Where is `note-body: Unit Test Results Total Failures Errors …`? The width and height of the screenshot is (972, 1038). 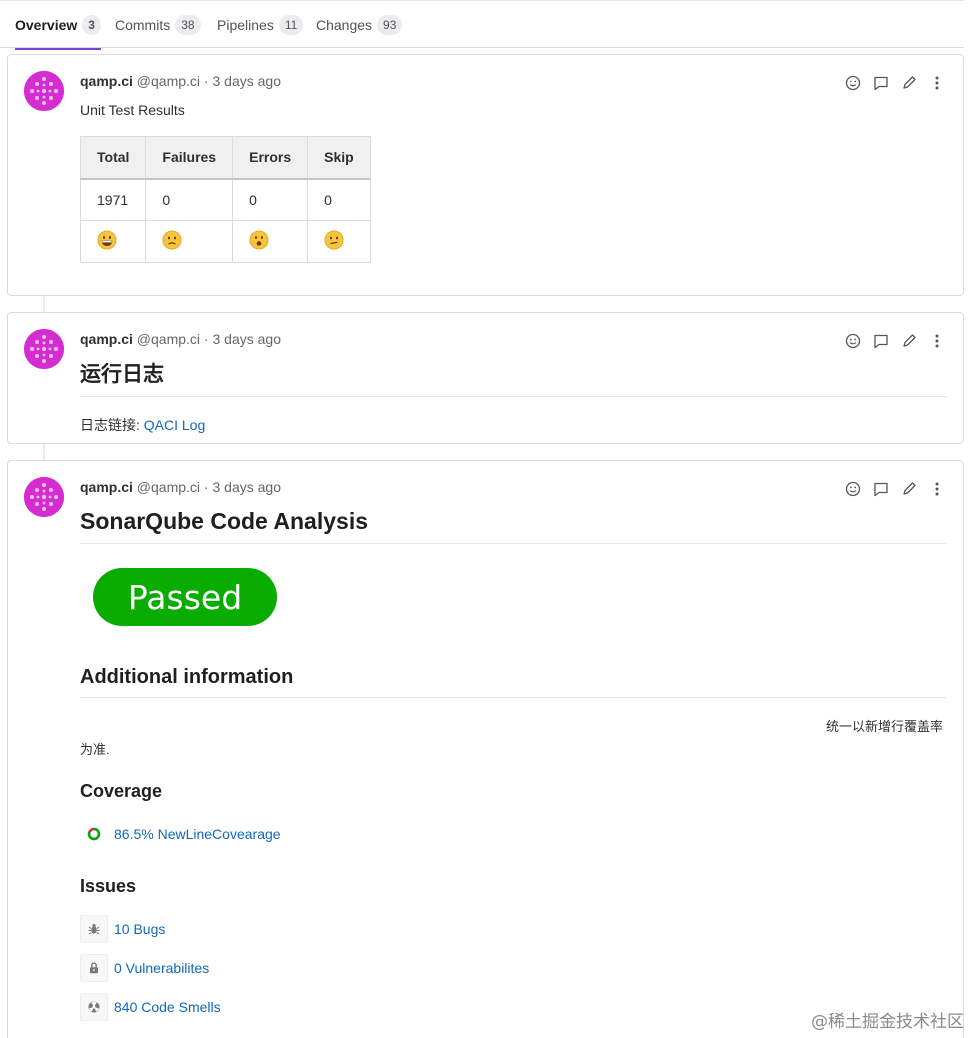
note-body: Unit Test Results Total Failures Errors … is located at coordinates (513, 182).